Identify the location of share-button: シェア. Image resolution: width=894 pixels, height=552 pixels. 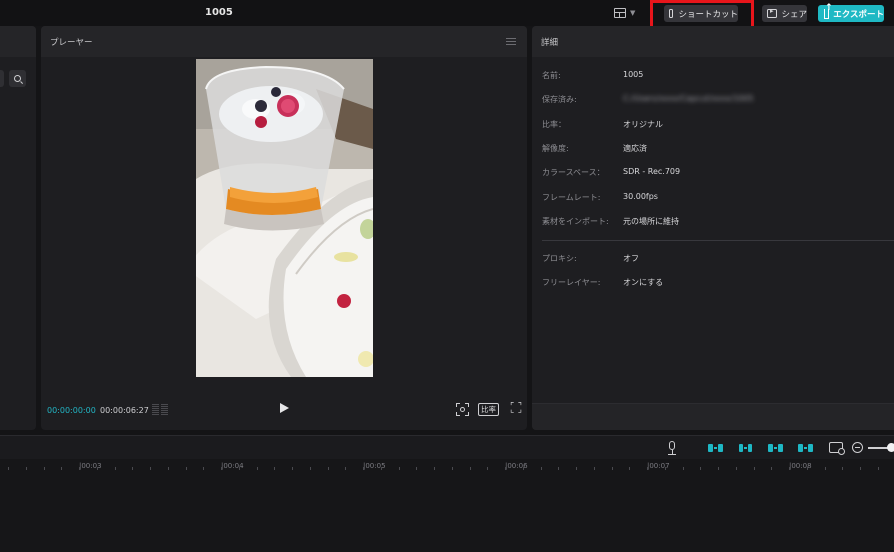
(784, 13).